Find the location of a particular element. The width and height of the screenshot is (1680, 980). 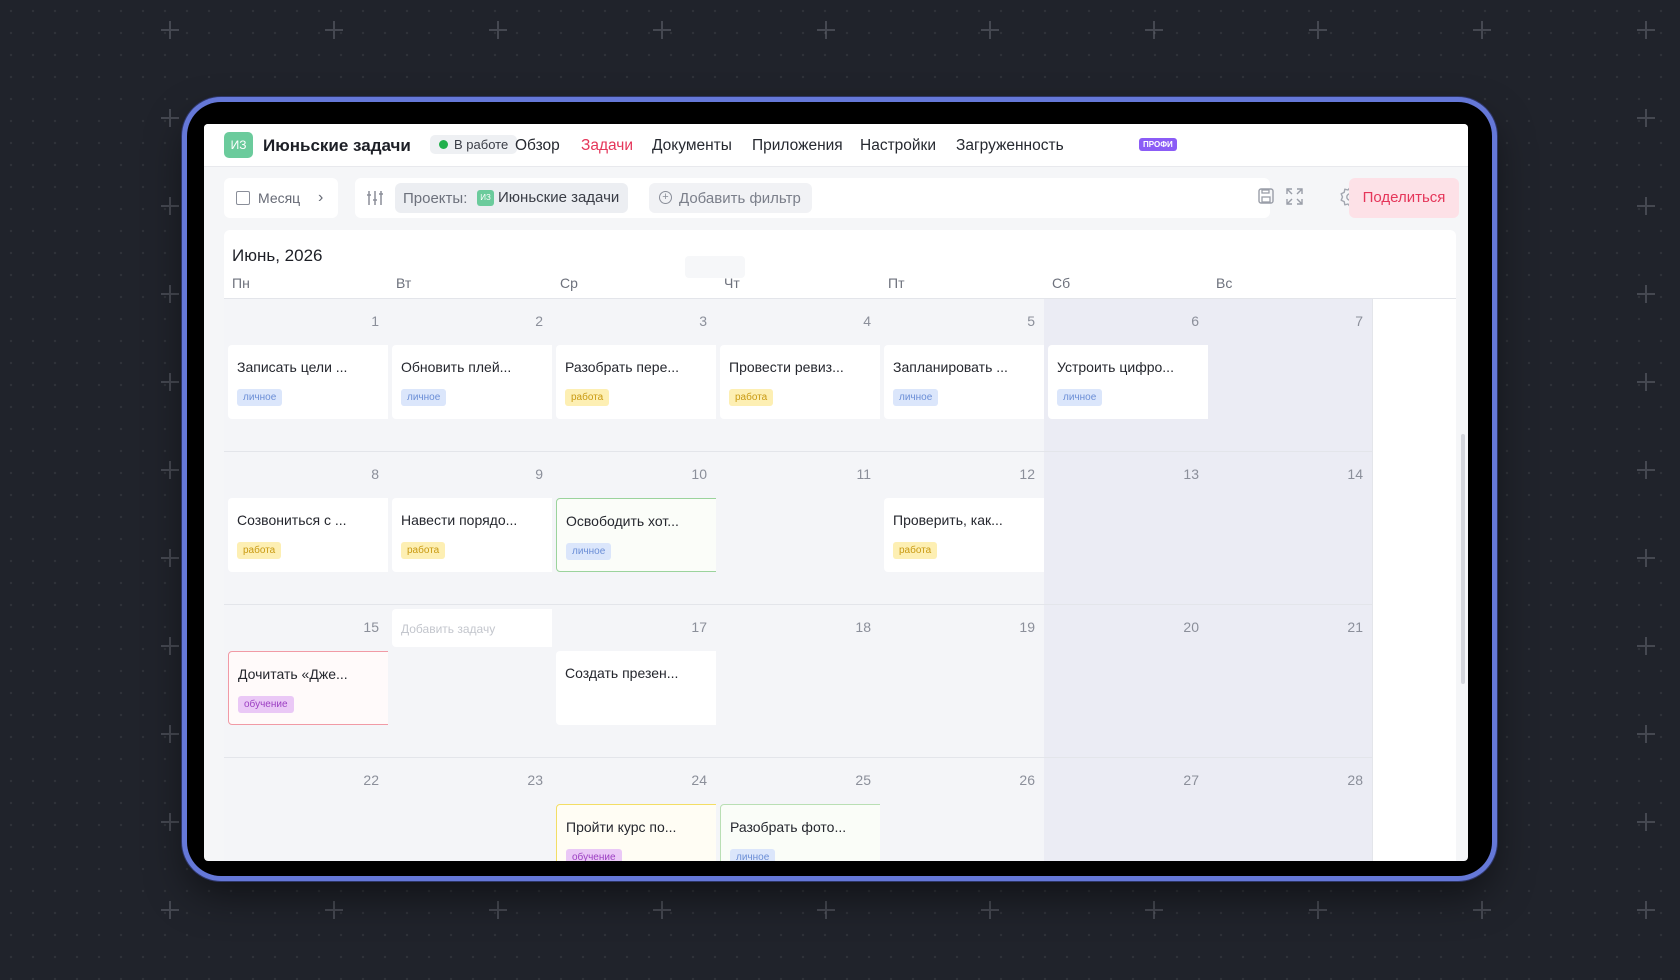

day-number: 26 is located at coordinates (1027, 780).